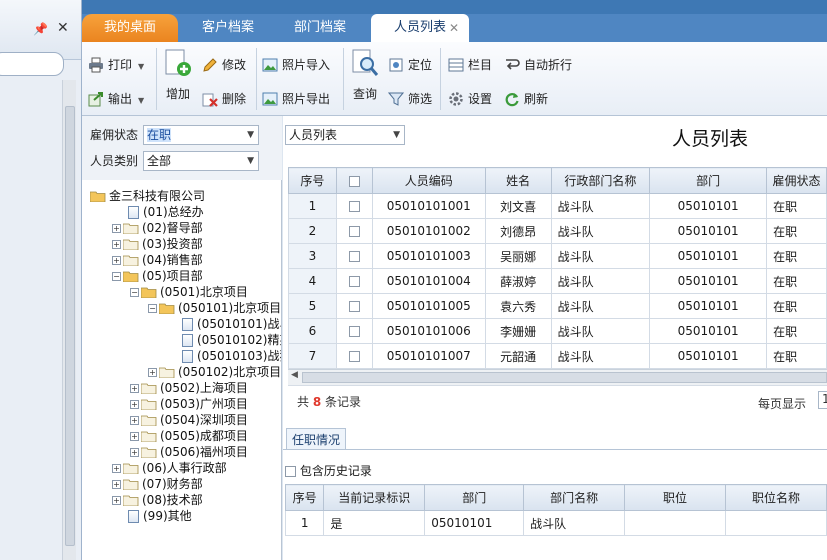  Describe the element at coordinates (557, 256) in the screenshot. I see `table-row: 3 05010101003 吴丽娜 战斗队 05010101 在职` at that location.